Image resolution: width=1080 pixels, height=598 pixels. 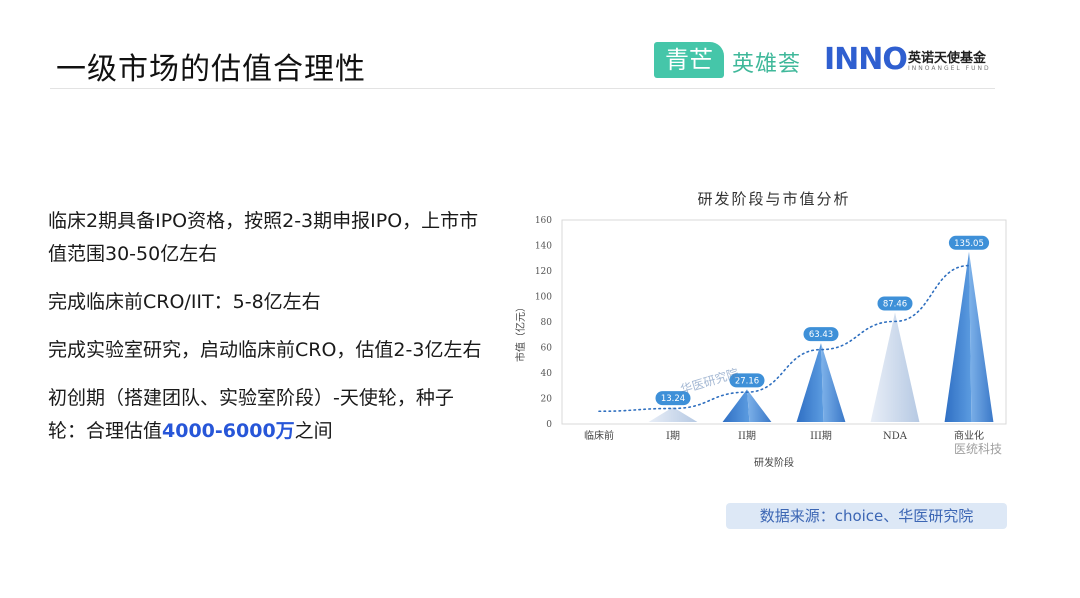 What do you see at coordinates (265, 350) in the screenshot?
I see `point-lab-research: 完成实验室研究，启动临床前CRO，估值2-3亿左右` at bounding box center [265, 350].